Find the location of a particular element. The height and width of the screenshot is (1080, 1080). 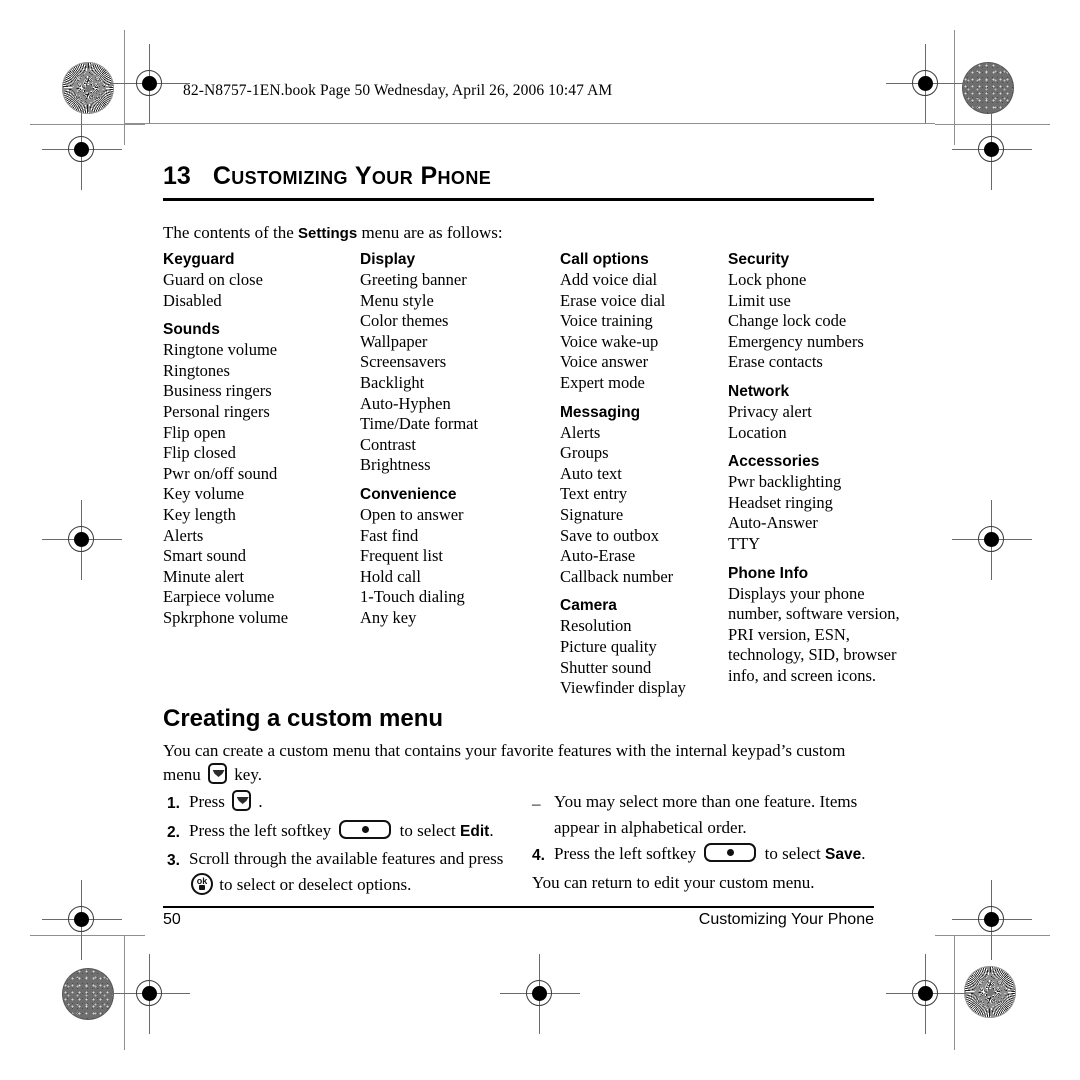

softkey-icon is located at coordinates (730, 852).